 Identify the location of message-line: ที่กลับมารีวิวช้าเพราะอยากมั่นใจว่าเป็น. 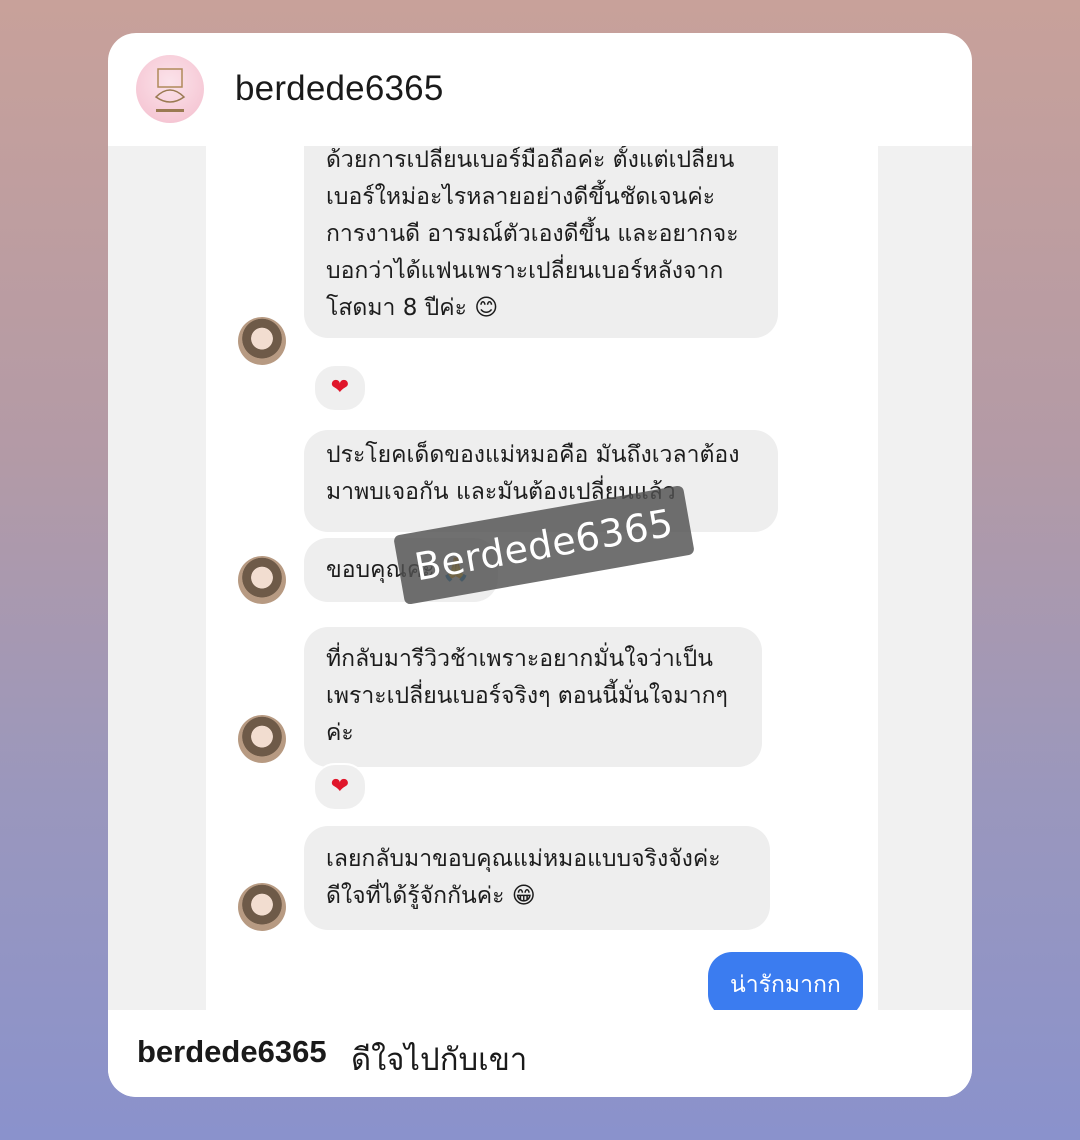
(519, 659).